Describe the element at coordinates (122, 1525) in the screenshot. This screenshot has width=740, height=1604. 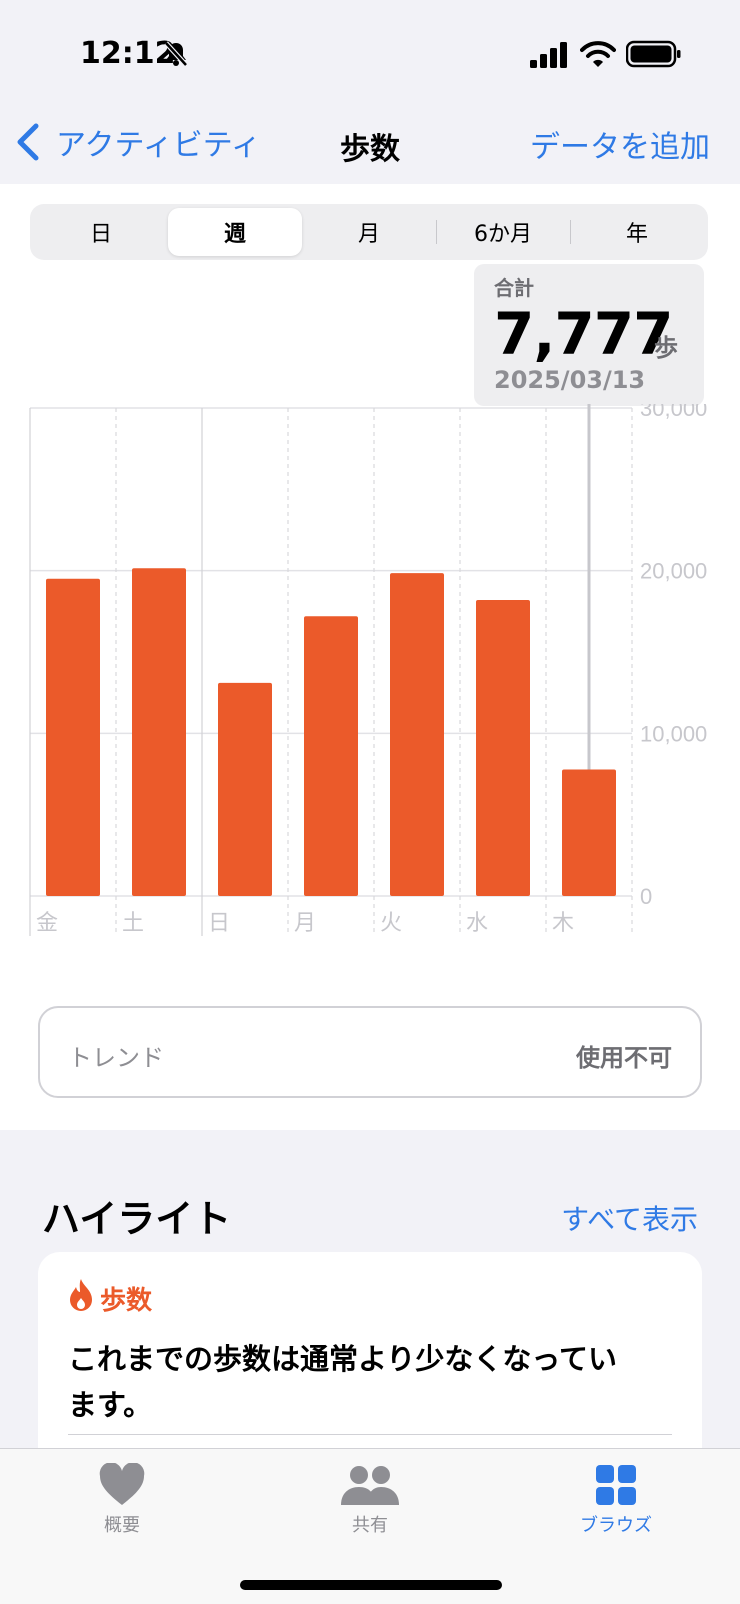
I see `tab-summary-label: 概要` at that location.